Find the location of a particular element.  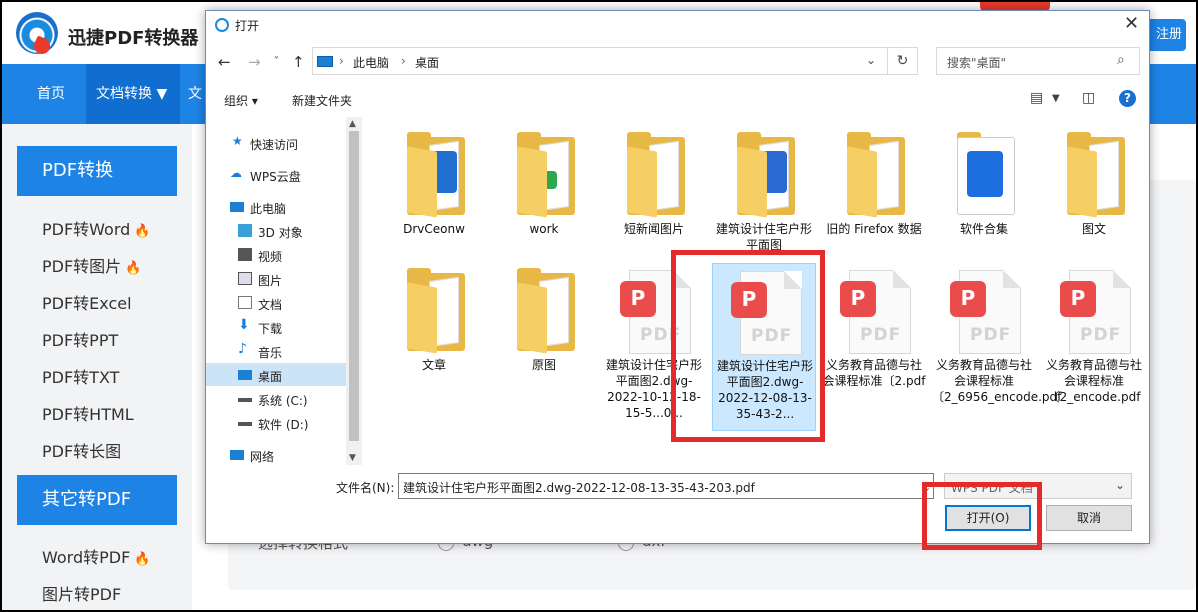

search-placeholder: 搜索"桌面" is located at coordinates (977, 63).